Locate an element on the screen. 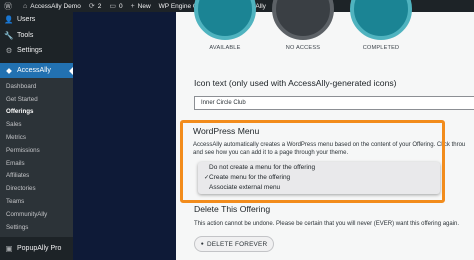  delete-offering-title: Delete This Offering is located at coordinates (232, 209).